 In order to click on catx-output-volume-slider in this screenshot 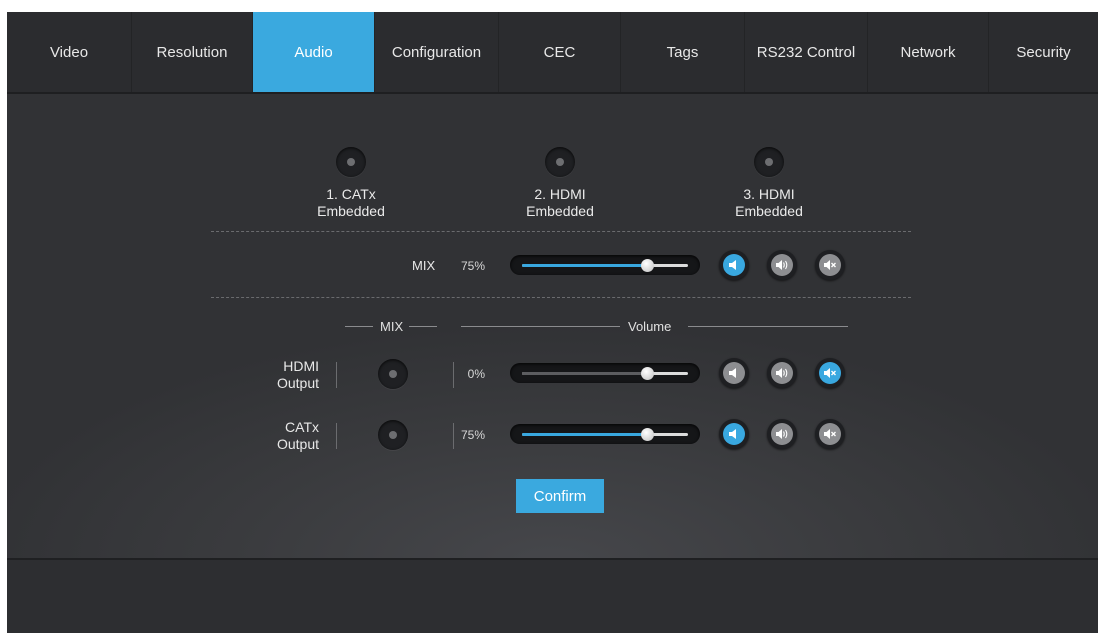, I will do `click(605, 434)`.